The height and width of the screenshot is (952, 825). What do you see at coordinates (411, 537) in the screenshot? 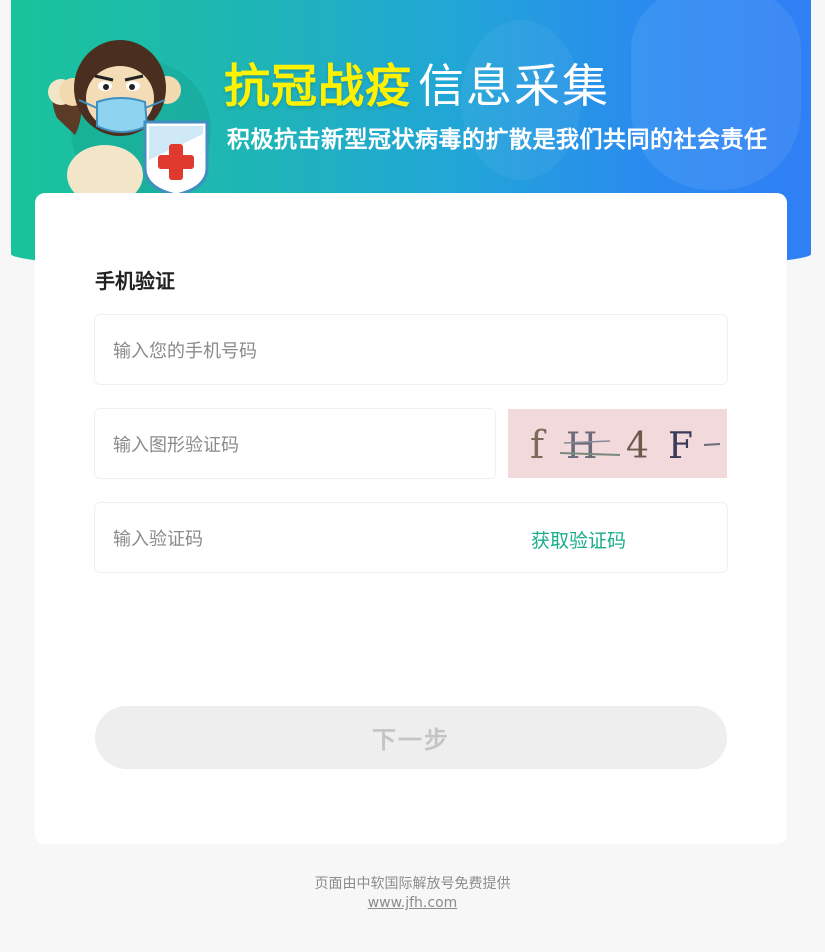
I see `sms-code-input: 输入验证码` at bounding box center [411, 537].